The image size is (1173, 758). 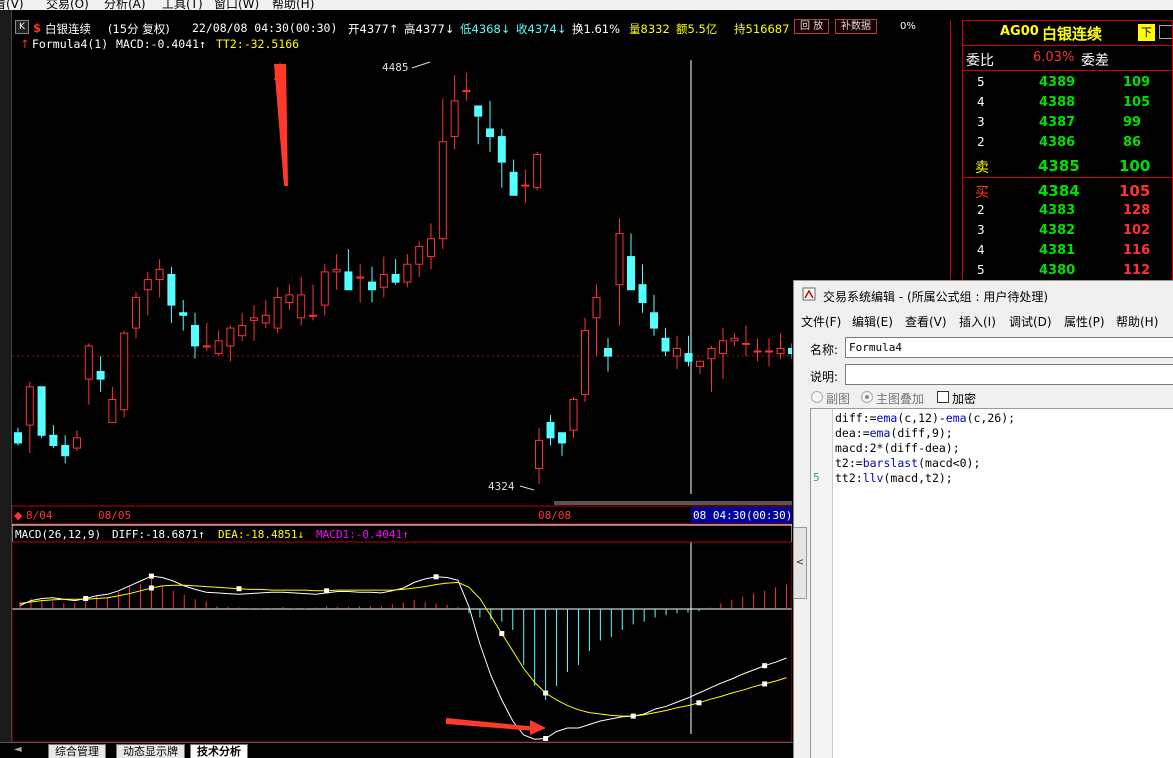 What do you see at coordinates (77, 751) in the screenshot?
I see `tab-general: 综合管理` at bounding box center [77, 751].